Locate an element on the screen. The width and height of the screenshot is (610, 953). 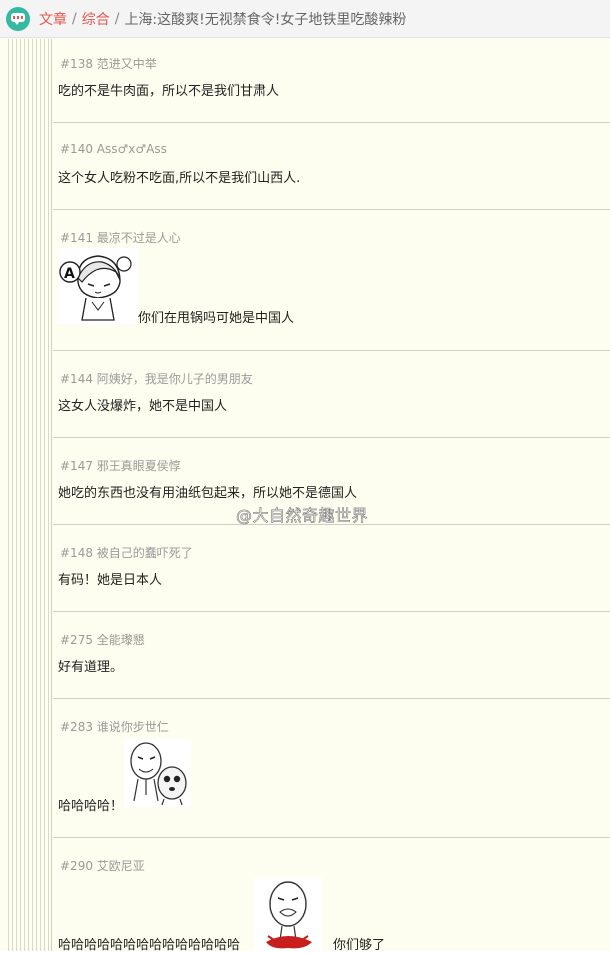
breadcrumb-category-link: 综合 is located at coordinates (96, 19).